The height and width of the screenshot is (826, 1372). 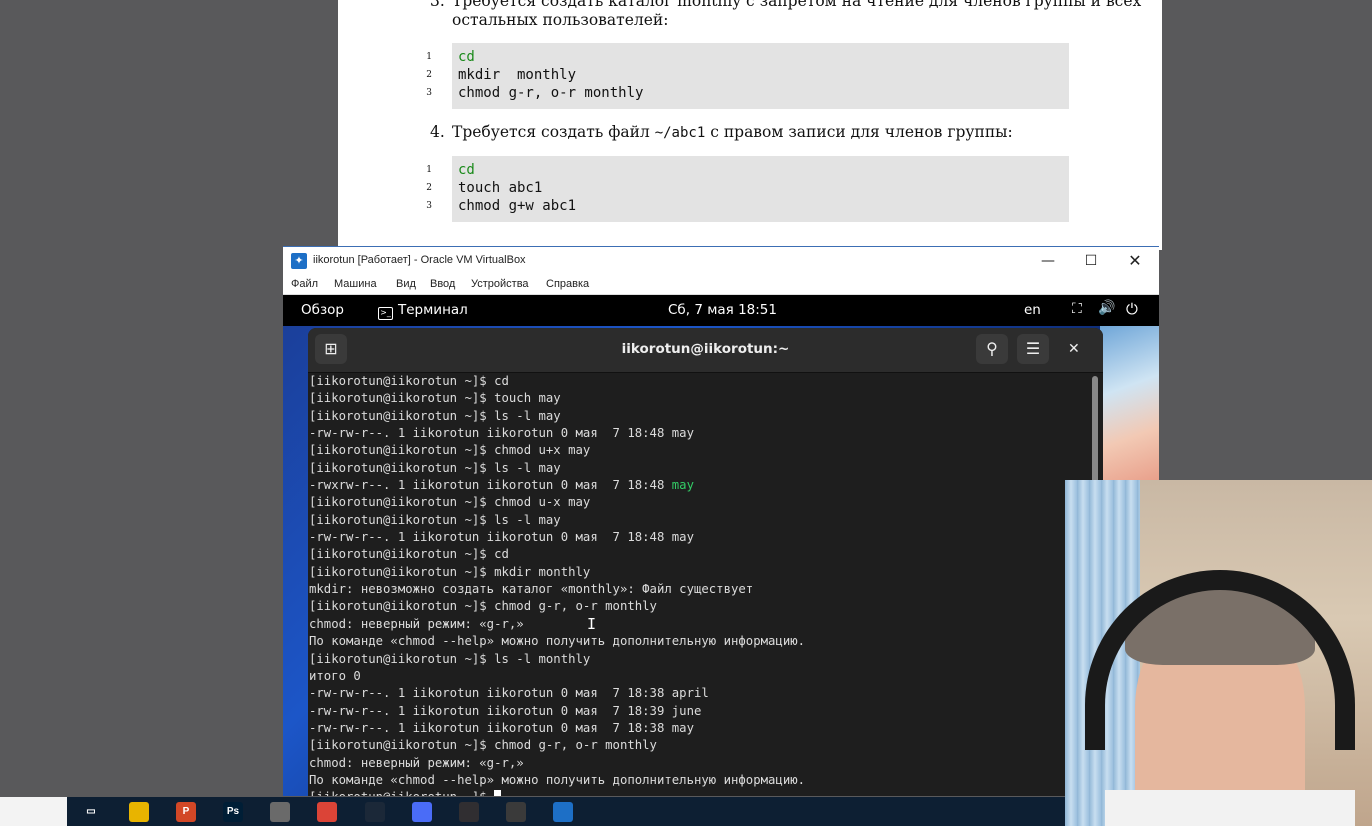 What do you see at coordinates (700, 659) in the screenshot?
I see `terminal-line: [iikorotun@iikorotun ~]$ ls -l monthly` at bounding box center [700, 659].